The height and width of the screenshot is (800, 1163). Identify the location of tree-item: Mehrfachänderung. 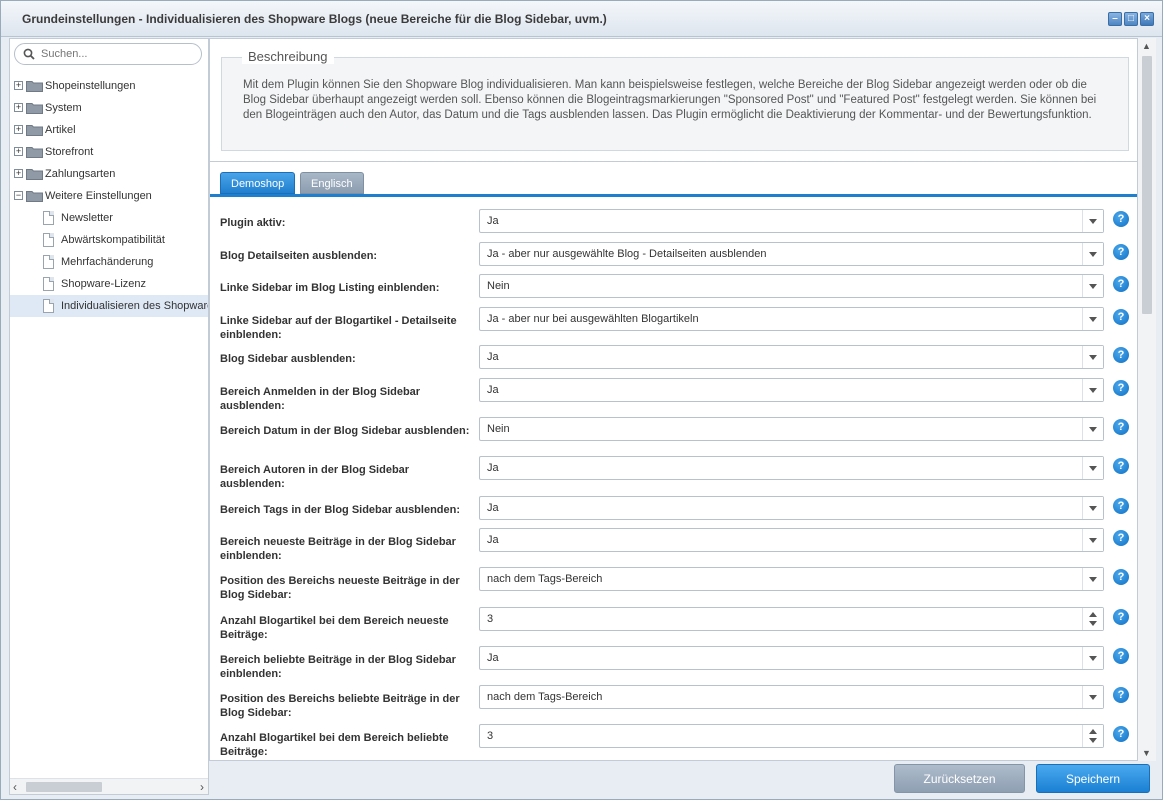
(109, 262).